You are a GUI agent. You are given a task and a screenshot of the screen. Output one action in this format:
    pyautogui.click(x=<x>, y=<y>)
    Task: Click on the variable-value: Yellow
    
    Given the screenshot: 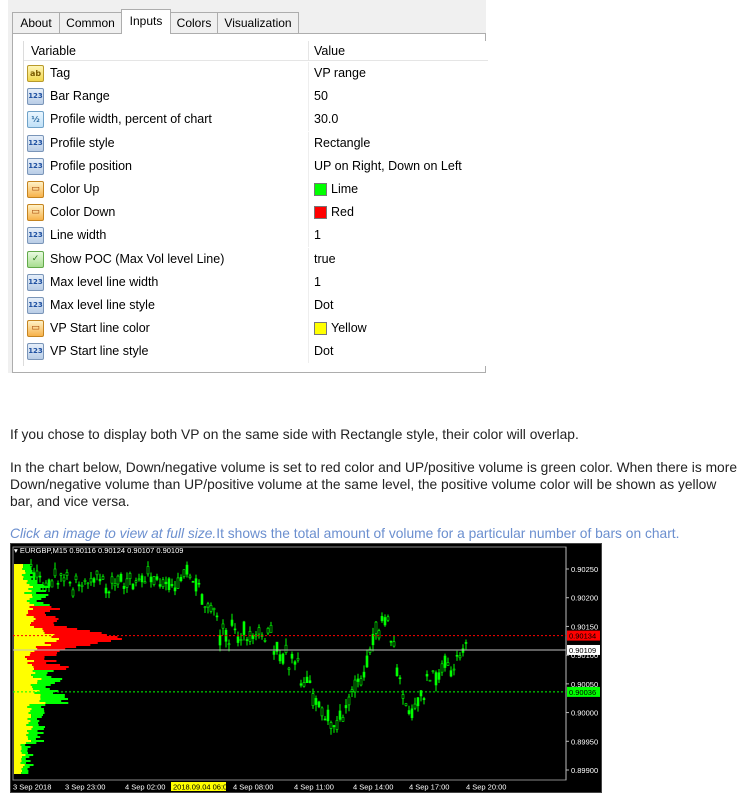 What is the action you would take?
    pyautogui.click(x=349, y=328)
    